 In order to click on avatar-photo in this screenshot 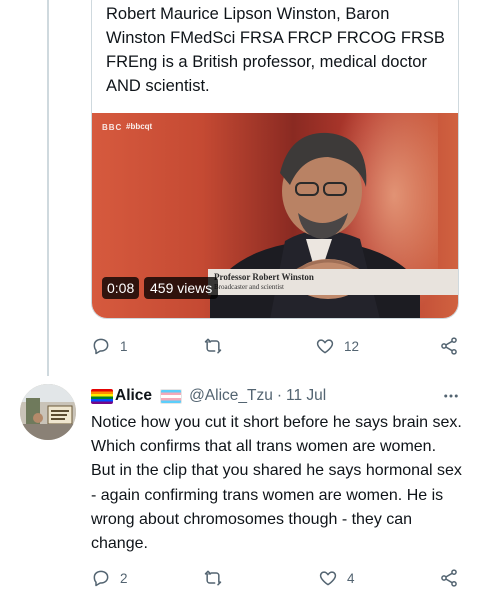, I will do `click(48, 412)`.